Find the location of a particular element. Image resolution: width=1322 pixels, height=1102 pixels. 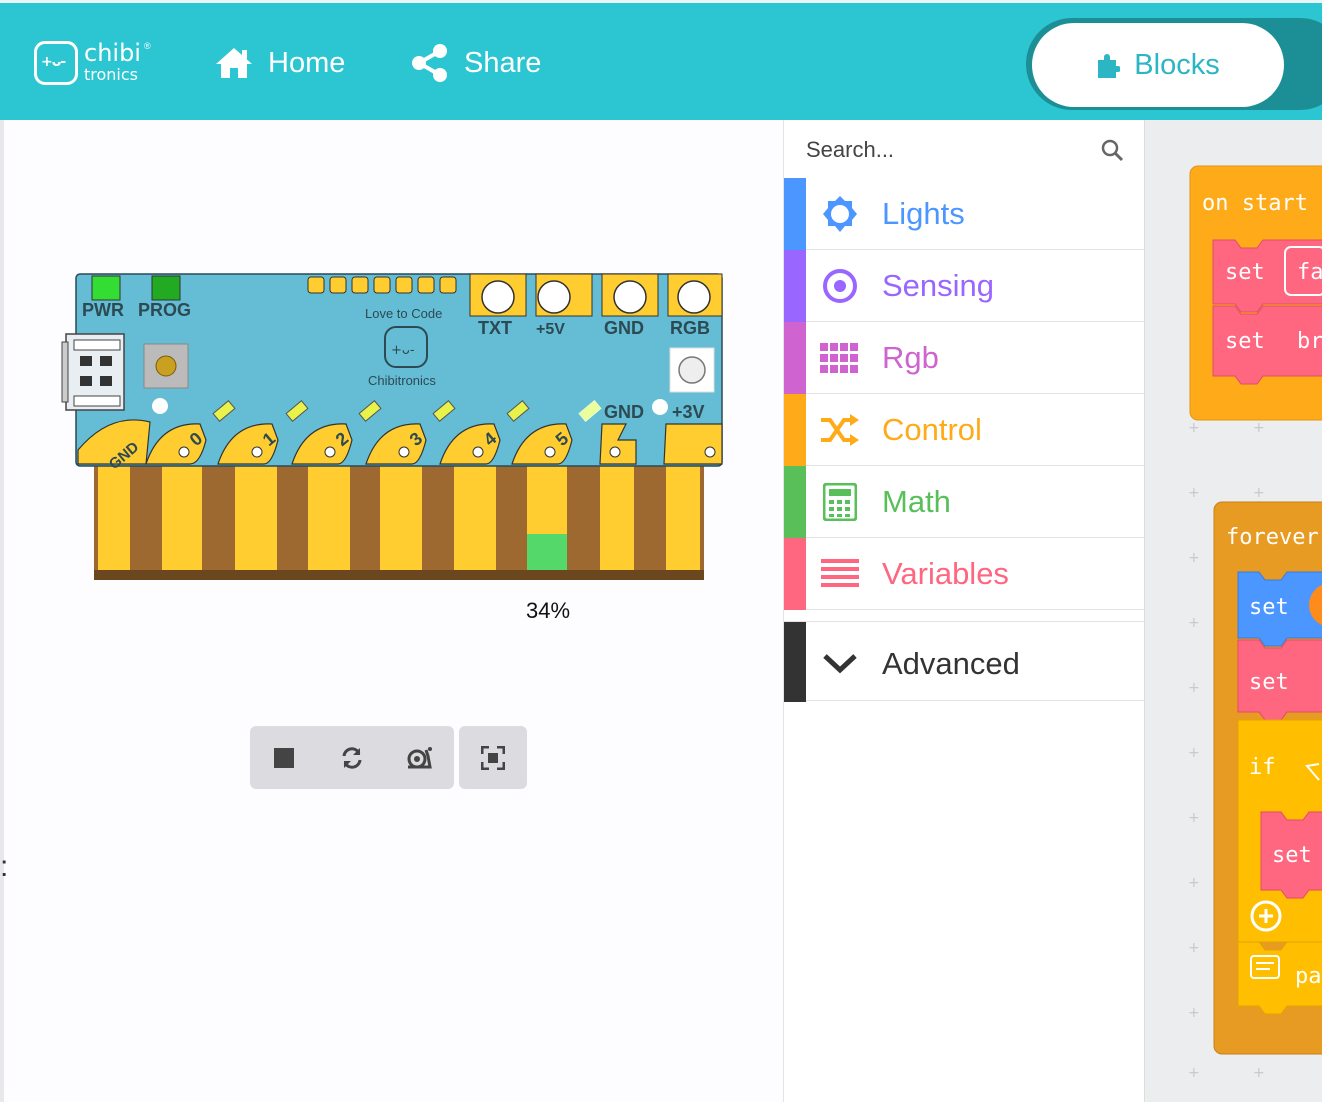

toolbox-search is located at coordinates (971, 150).